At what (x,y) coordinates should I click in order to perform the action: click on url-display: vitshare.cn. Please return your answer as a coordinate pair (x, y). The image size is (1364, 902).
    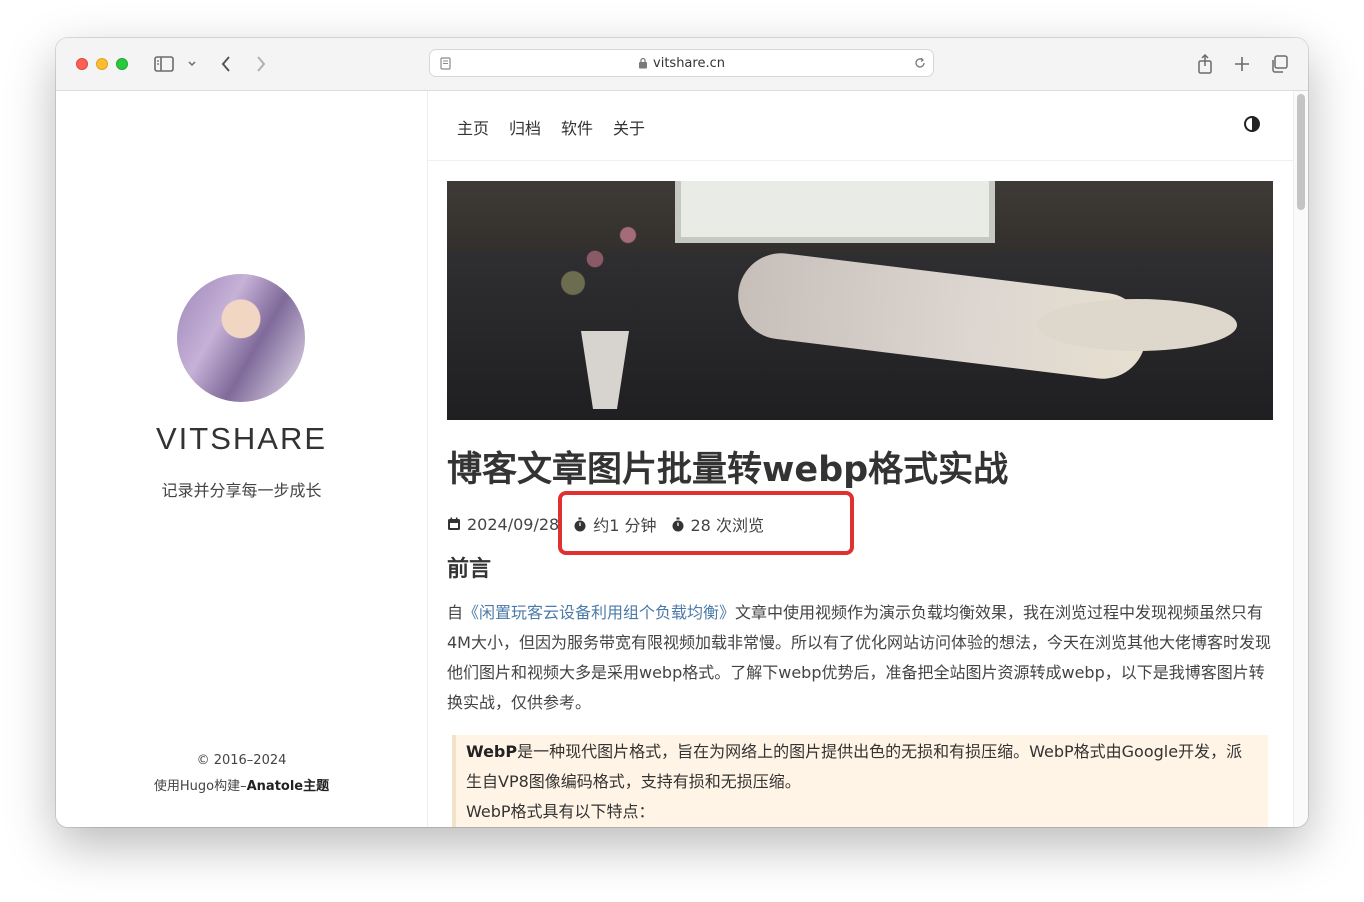
    Looking at the image, I should click on (681, 63).